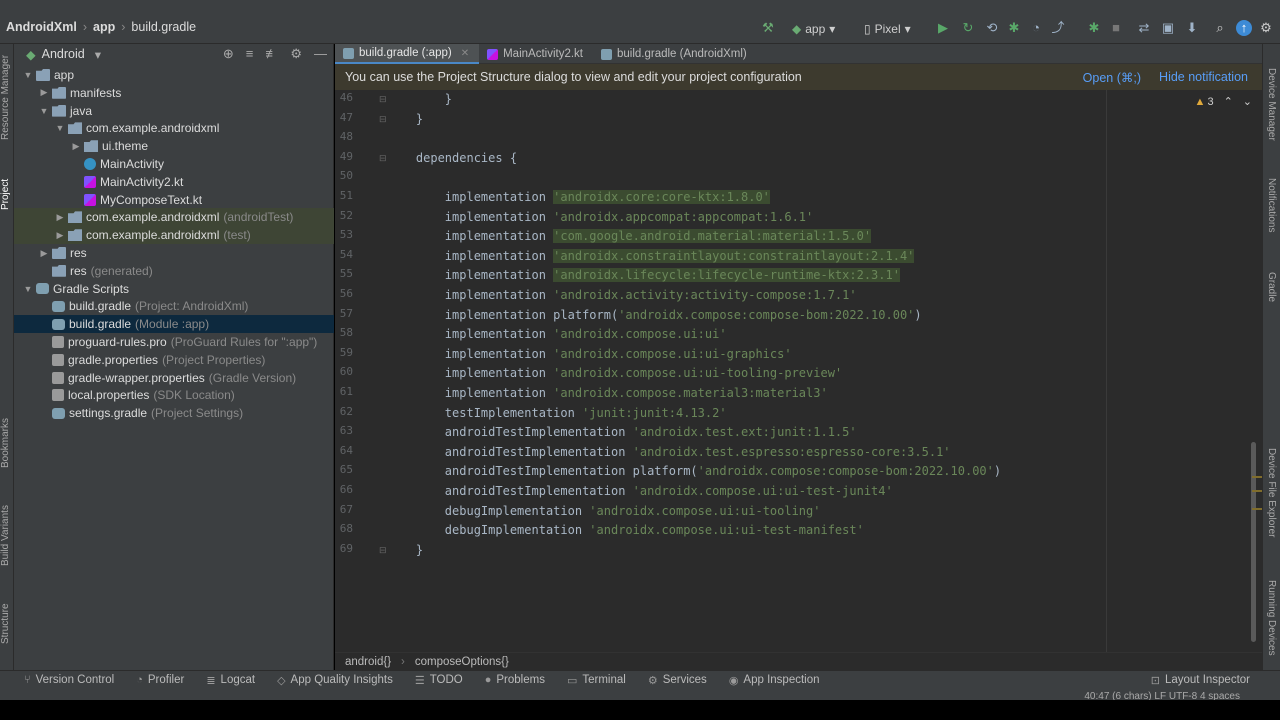  Describe the element at coordinates (174, 253) in the screenshot. I see `tree-item: ▶ res` at that location.